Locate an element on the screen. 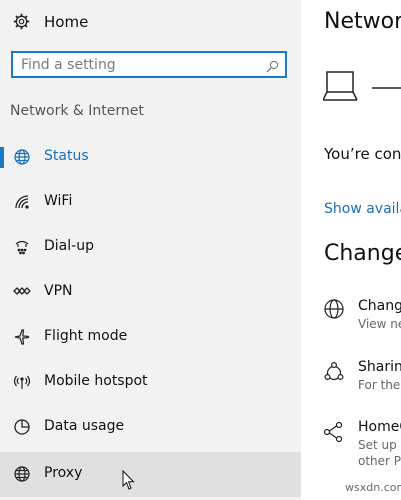 This screenshot has height=500, width=401. connection-status-text: You’re con is located at coordinates (362, 154).